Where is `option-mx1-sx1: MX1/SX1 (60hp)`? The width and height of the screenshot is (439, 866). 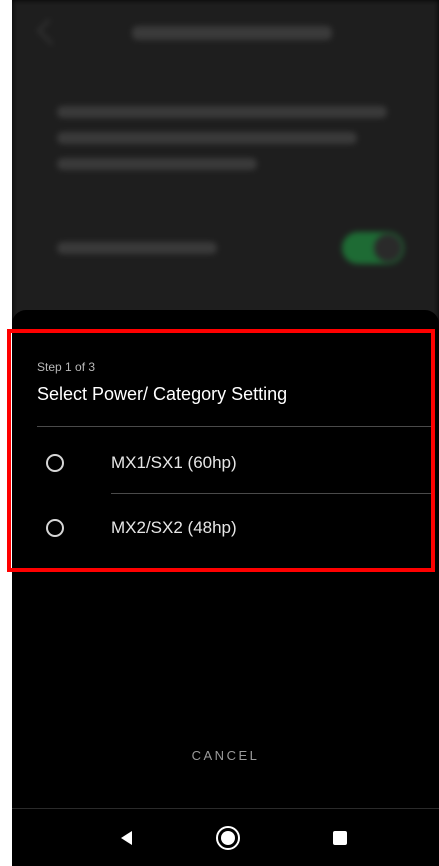 option-mx1-sx1: MX1/SX1 (60hp) is located at coordinates (225, 464).